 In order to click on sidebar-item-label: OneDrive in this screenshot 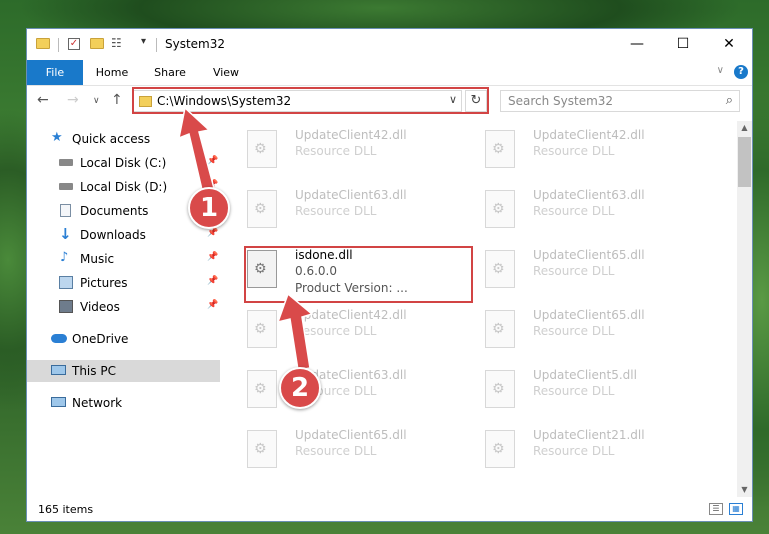, I will do `click(100, 339)`.